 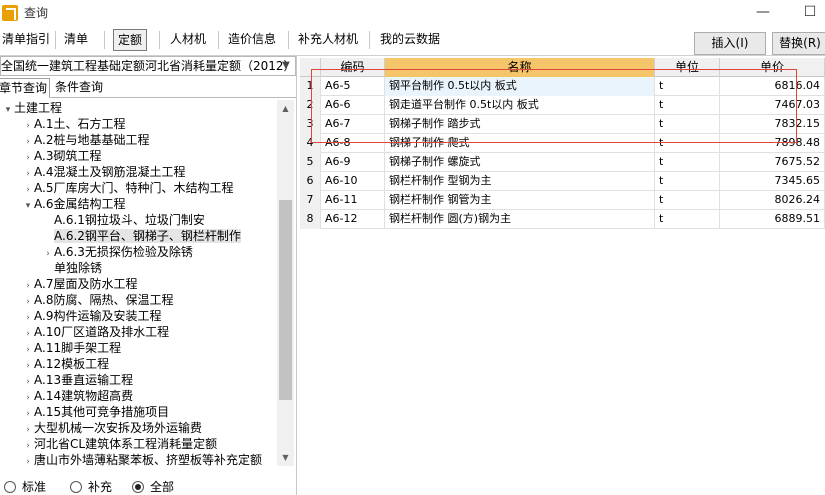 What do you see at coordinates (188, 40) in the screenshot?
I see `tab-labor-material-machine: 人材机` at bounding box center [188, 40].